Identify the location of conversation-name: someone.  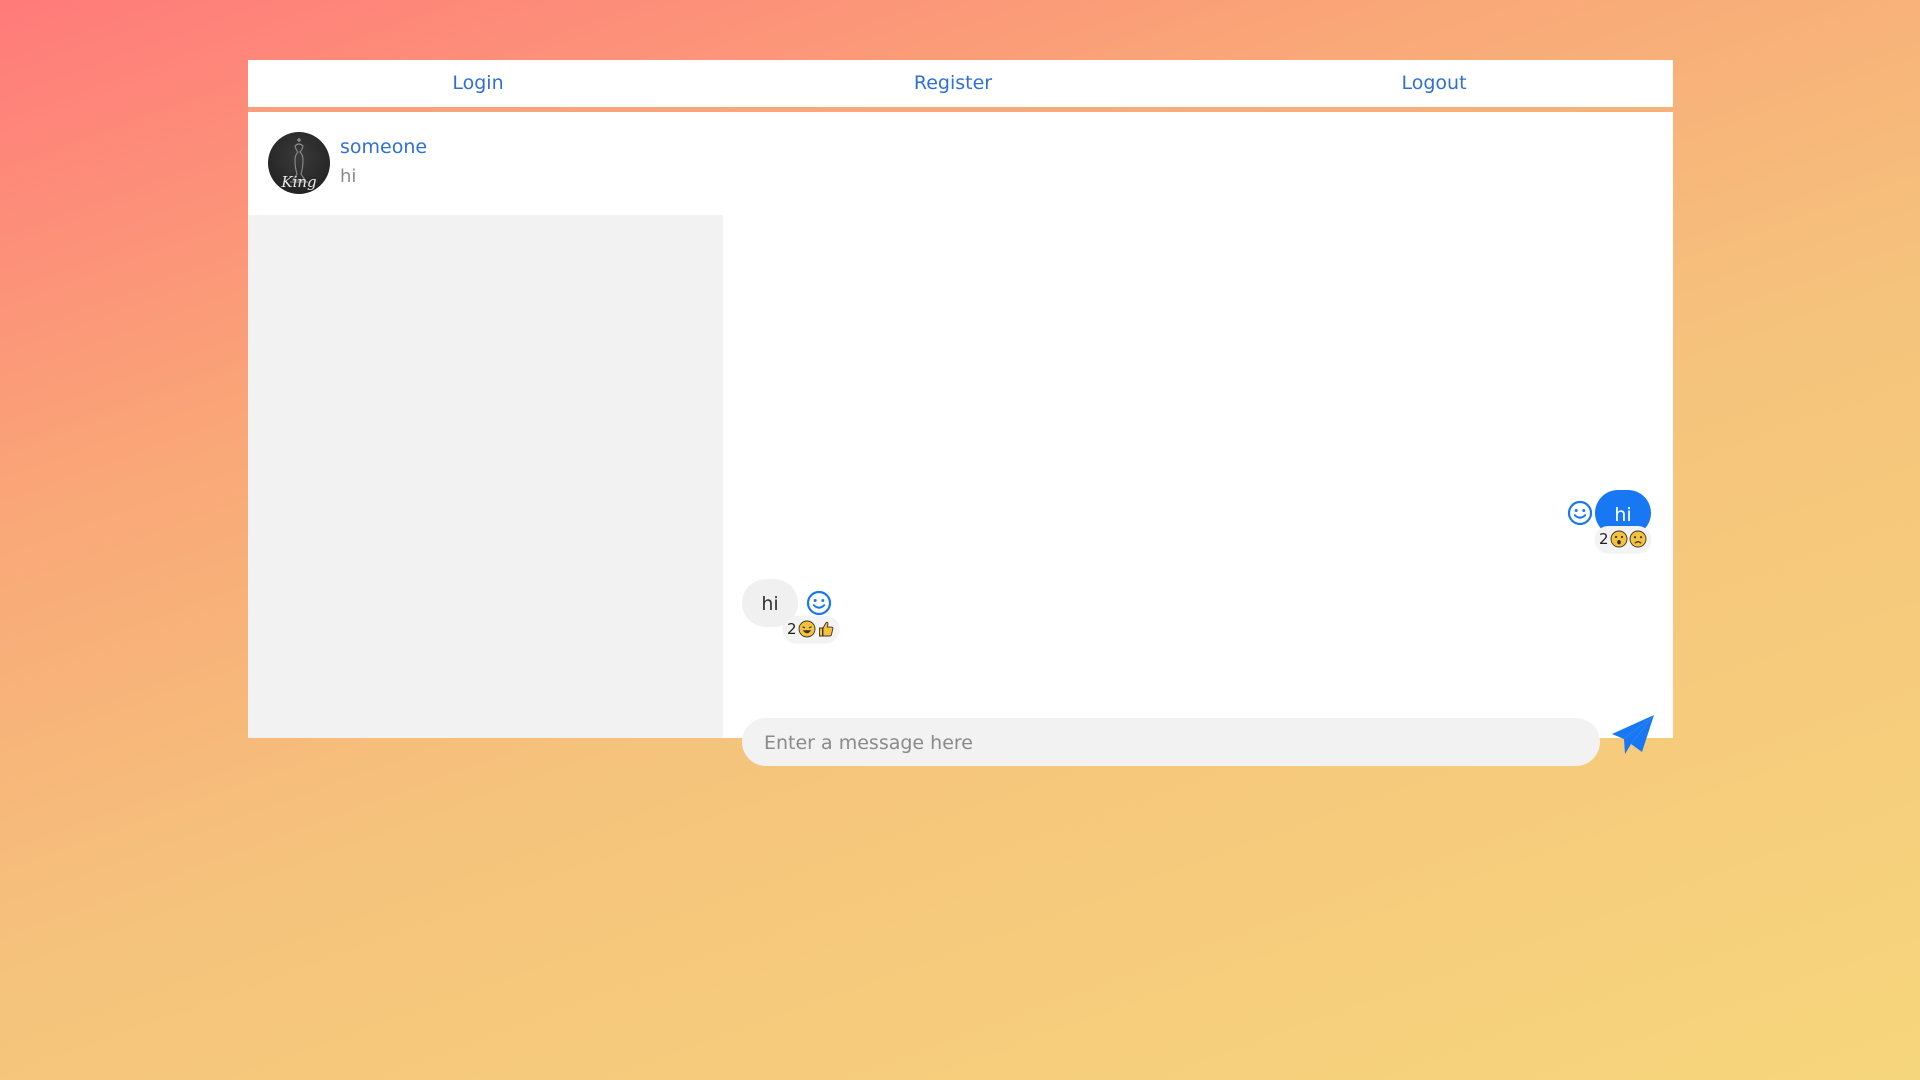
(384, 147).